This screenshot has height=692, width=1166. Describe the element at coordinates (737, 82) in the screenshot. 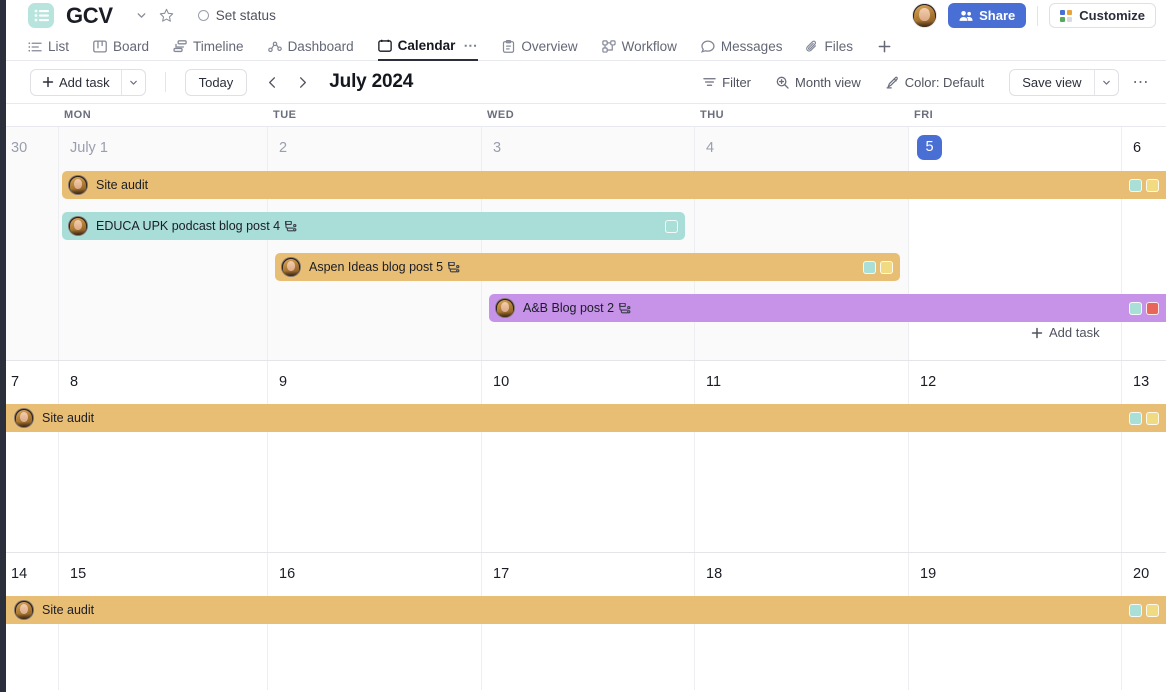

I see `filter-label: Filter` at that location.